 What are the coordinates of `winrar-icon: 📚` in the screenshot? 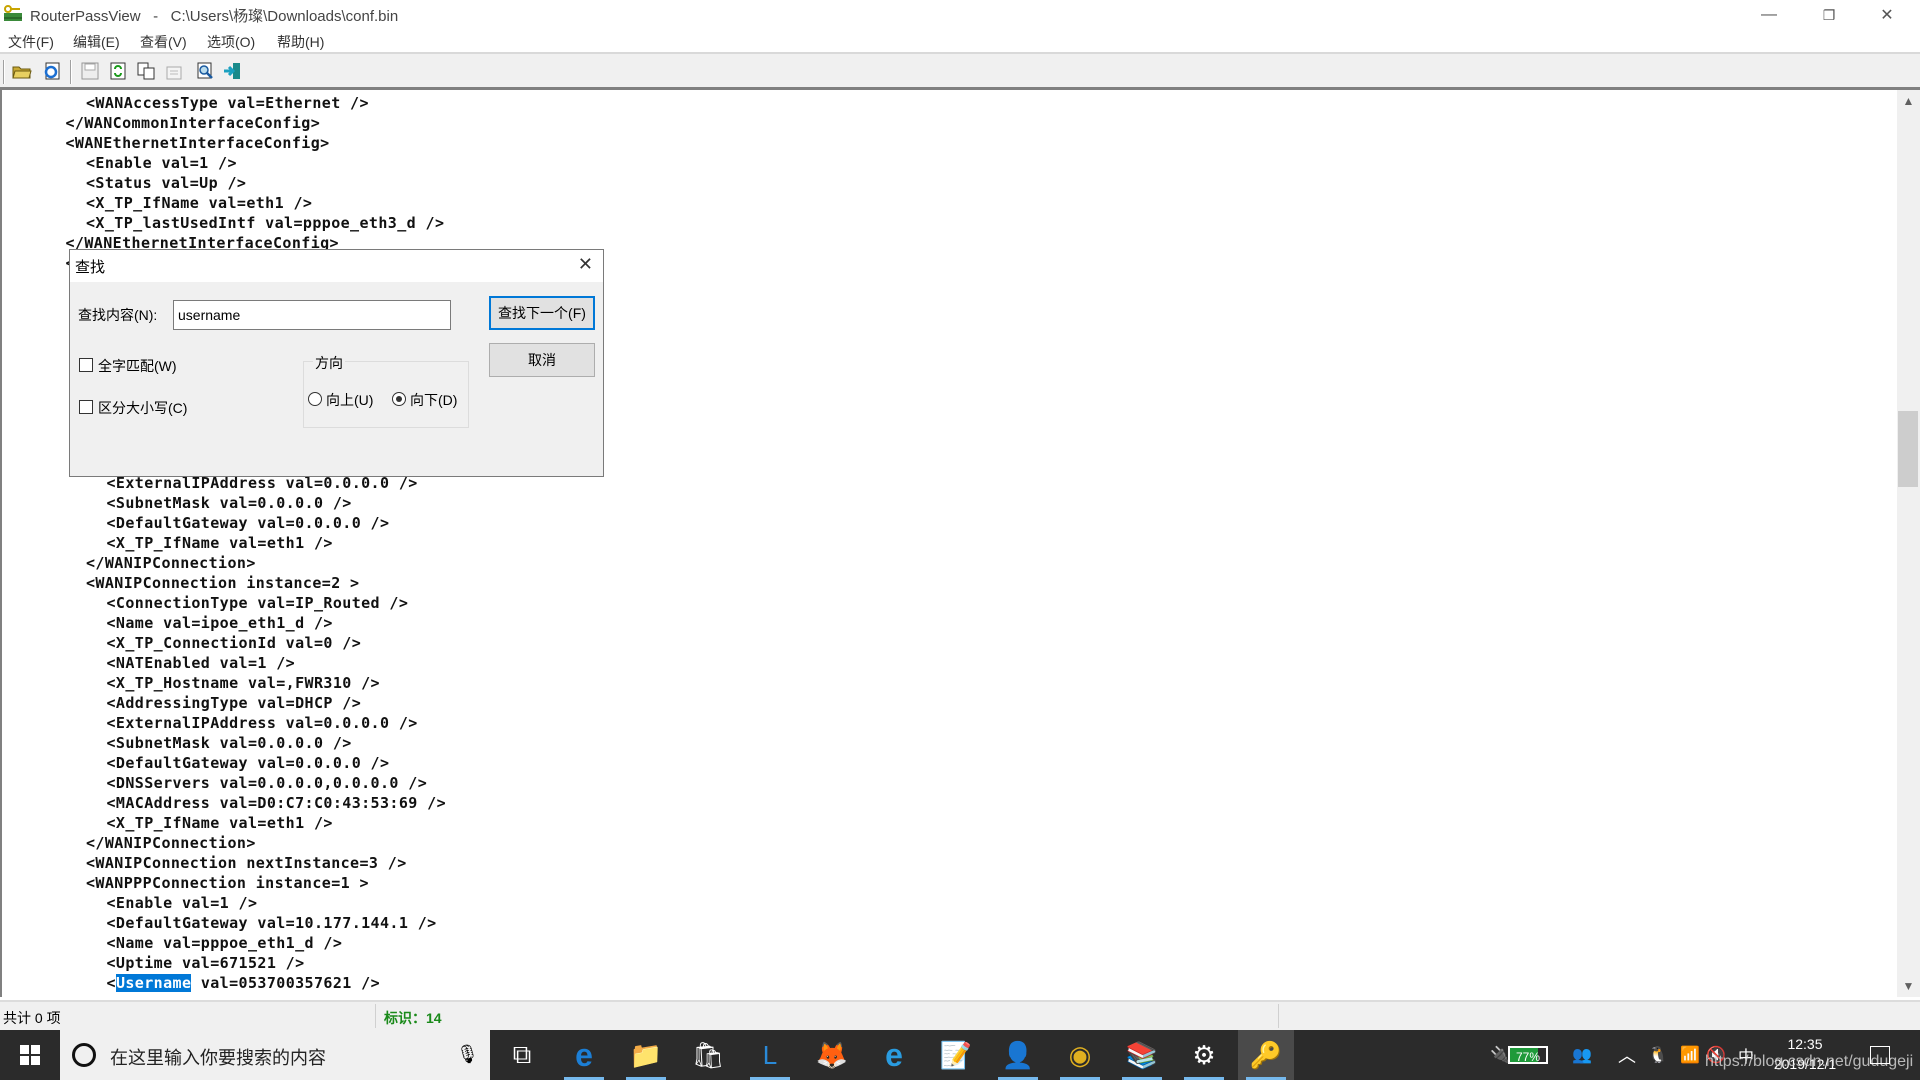 It's located at (1142, 1054).